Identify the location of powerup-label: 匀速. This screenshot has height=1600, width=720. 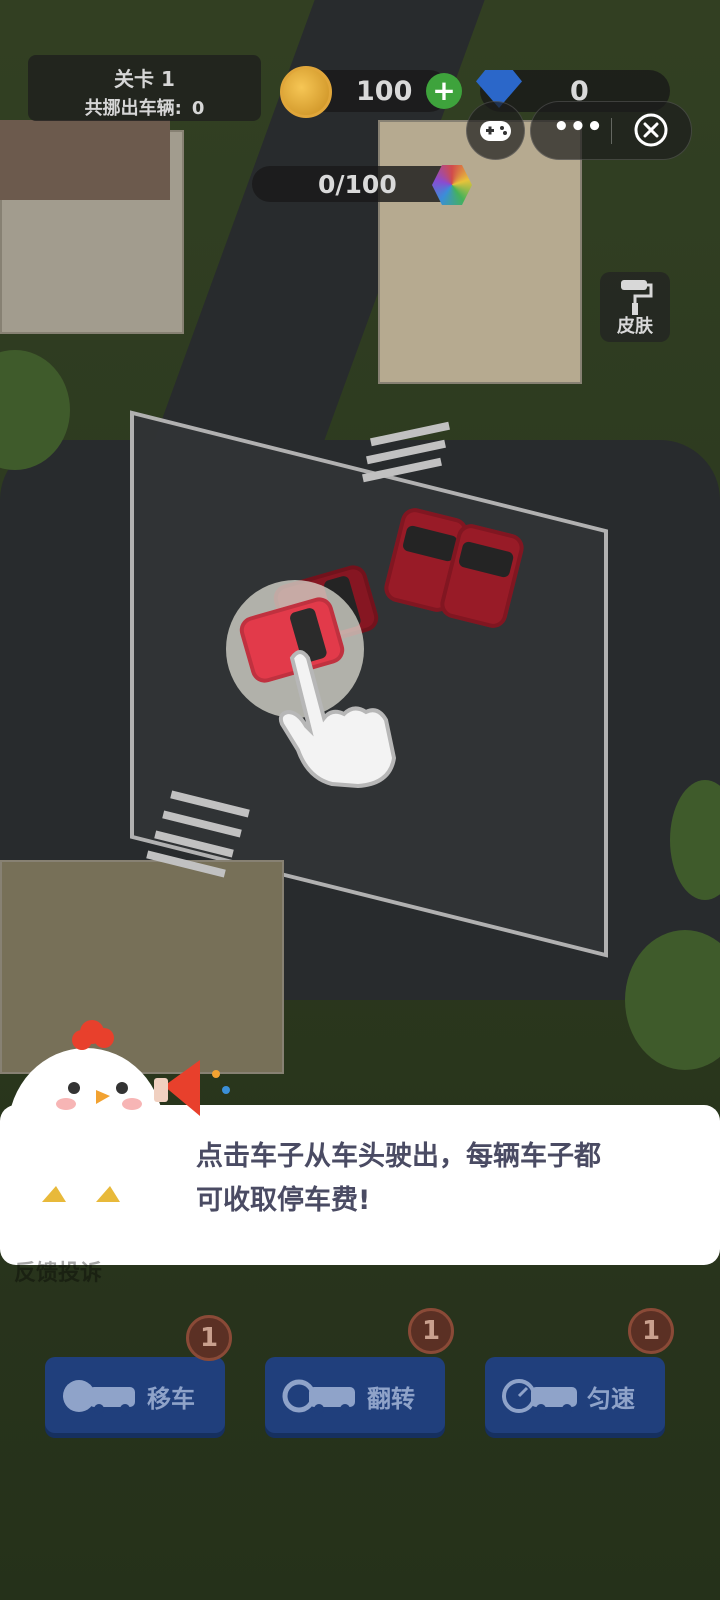
(611, 1399).